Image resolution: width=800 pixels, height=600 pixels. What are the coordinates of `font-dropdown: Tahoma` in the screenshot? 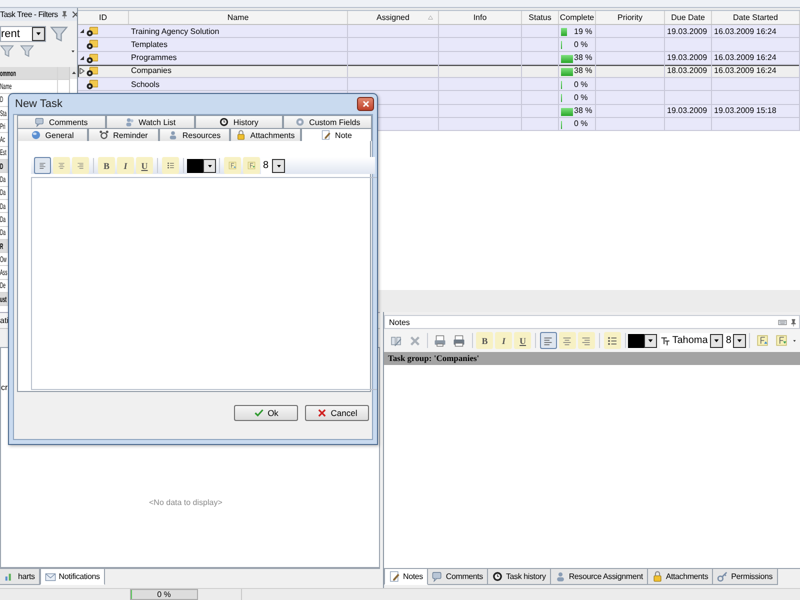 It's located at (691, 340).